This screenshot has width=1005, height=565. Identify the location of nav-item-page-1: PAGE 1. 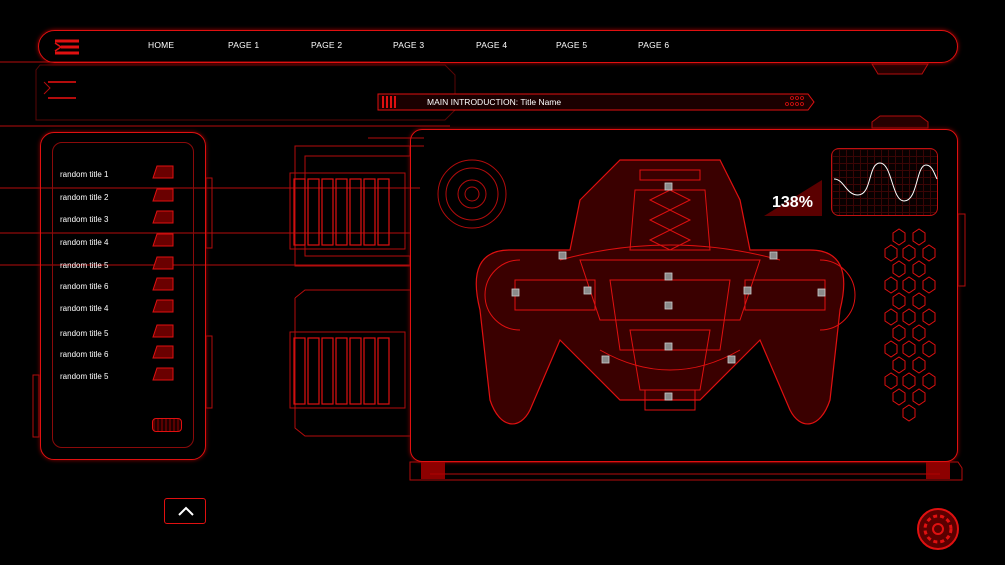
(243, 45).